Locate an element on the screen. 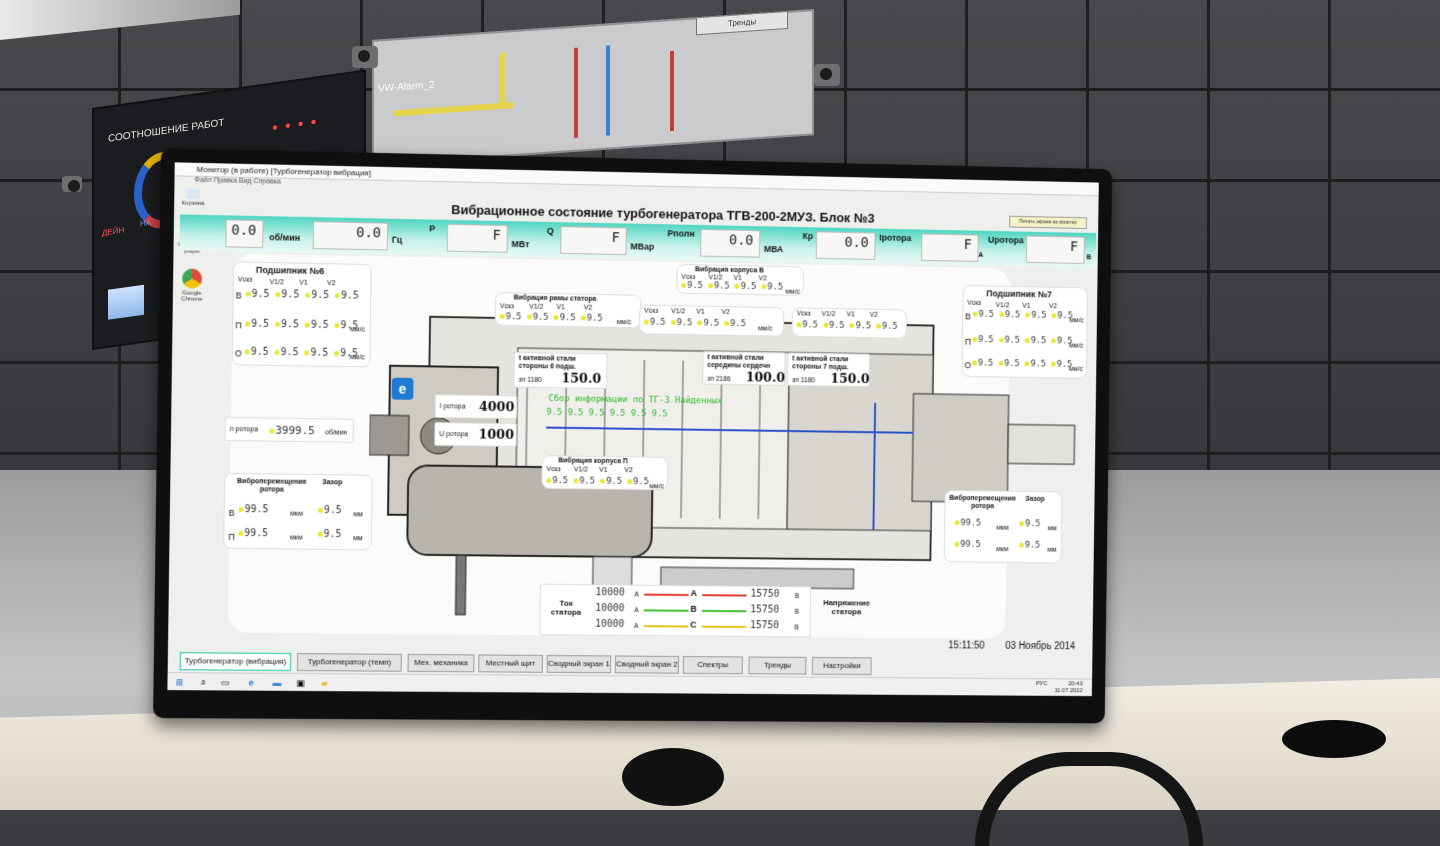 The width and height of the screenshot is (1440, 846). bearing-7-title: Подшипник №7 is located at coordinates (1019, 293).